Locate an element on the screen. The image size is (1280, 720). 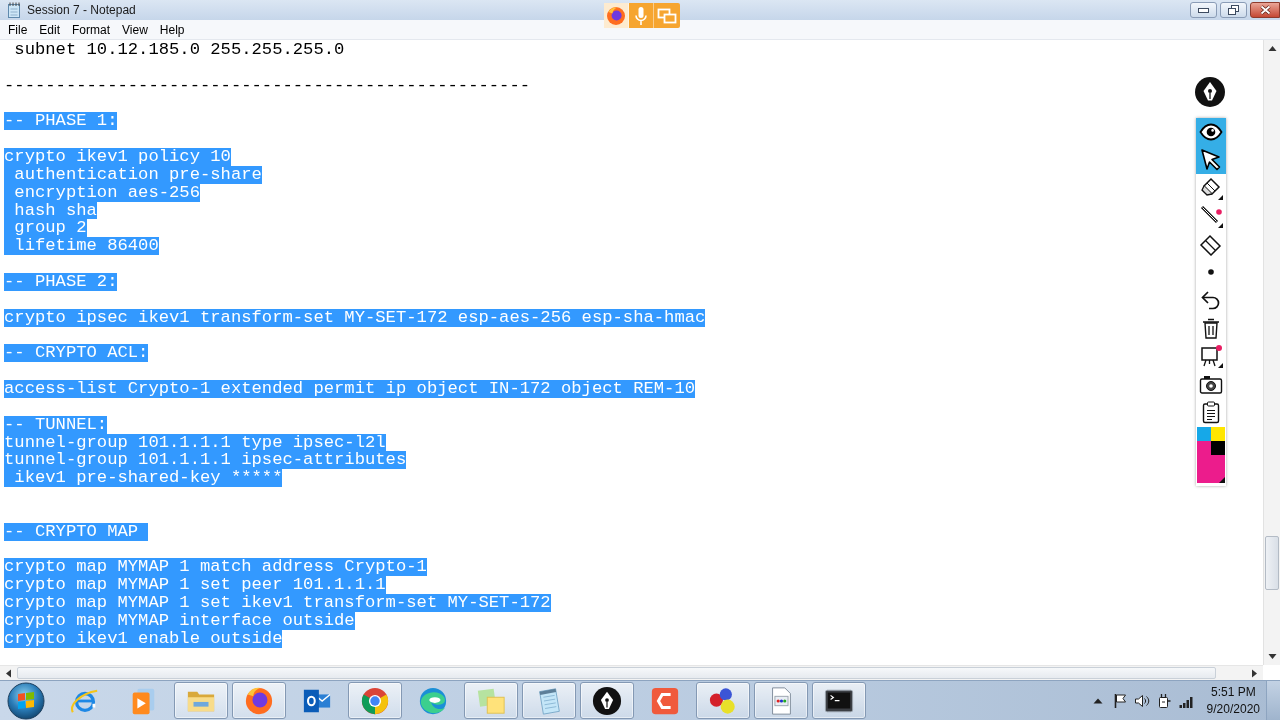
show-hidden-icon is located at coordinates (1097, 700).